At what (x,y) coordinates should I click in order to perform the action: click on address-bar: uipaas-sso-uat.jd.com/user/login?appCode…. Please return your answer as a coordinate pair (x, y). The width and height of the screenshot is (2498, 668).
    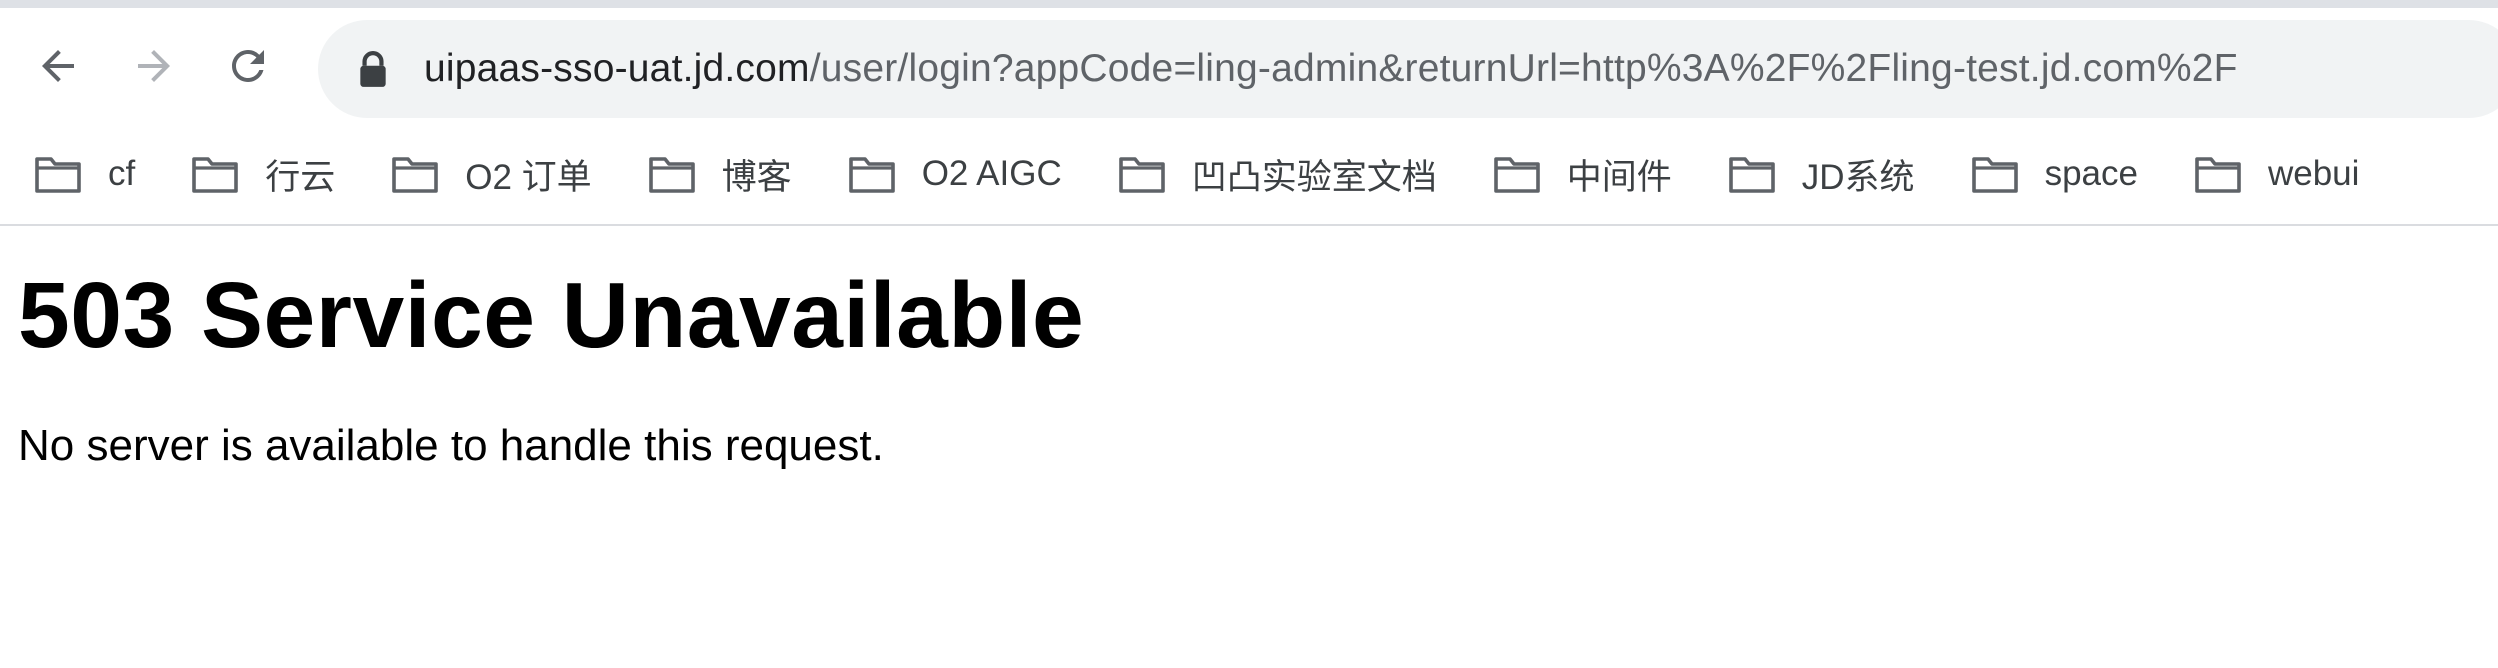
    Looking at the image, I should click on (1408, 69).